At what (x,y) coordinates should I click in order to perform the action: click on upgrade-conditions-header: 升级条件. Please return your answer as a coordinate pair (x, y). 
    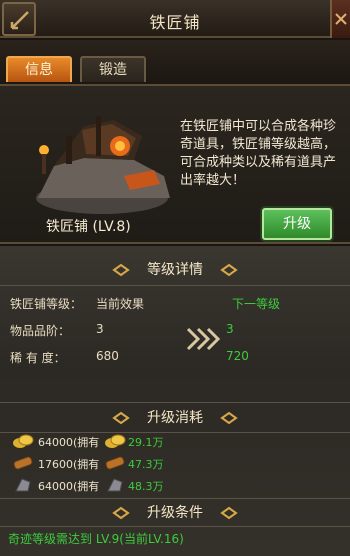
    Looking at the image, I should click on (175, 513).